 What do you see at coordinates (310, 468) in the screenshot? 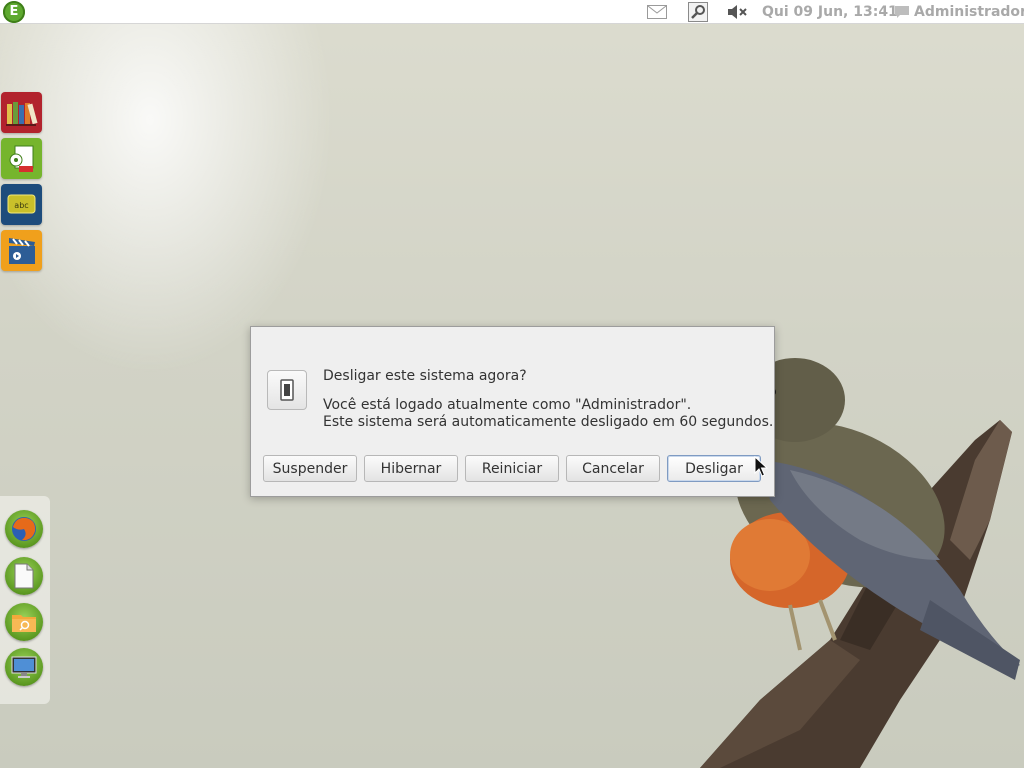
I see `suspend-button: Suspender` at bounding box center [310, 468].